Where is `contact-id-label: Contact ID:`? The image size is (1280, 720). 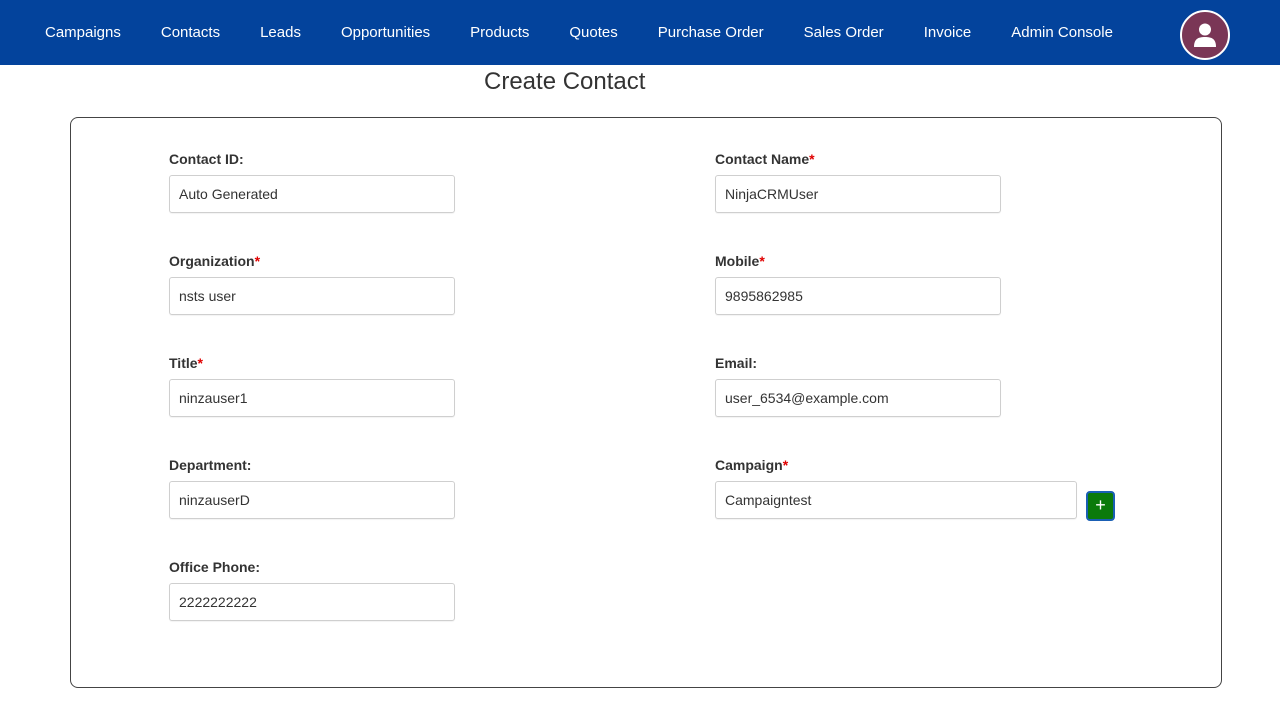 contact-id-label: Contact ID: is located at coordinates (206, 159).